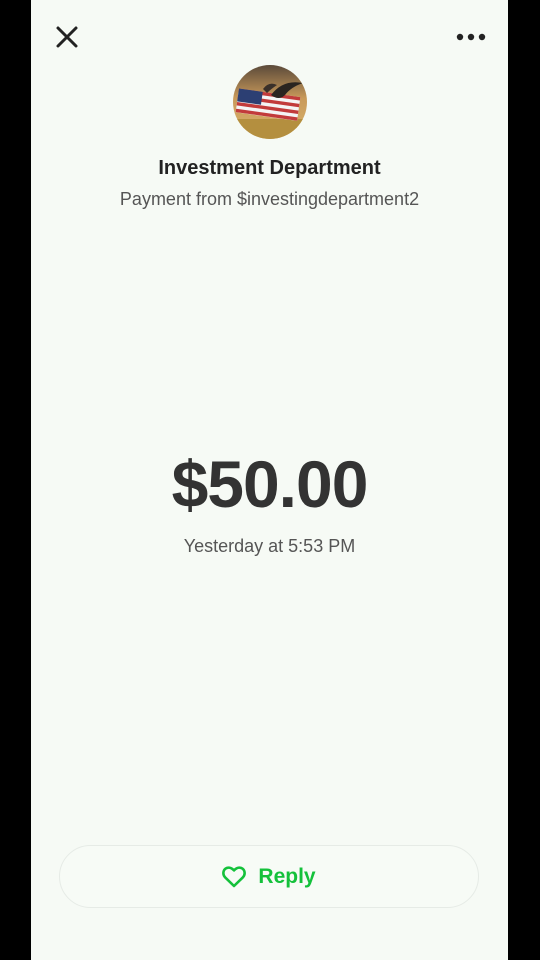  I want to click on payment-source: Payment from $investingdepartment2, so click(269, 199).